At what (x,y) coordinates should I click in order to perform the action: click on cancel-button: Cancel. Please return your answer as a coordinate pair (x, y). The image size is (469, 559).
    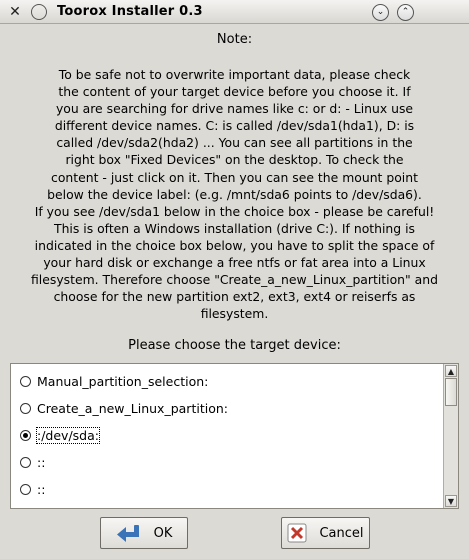
    Looking at the image, I should click on (325, 533).